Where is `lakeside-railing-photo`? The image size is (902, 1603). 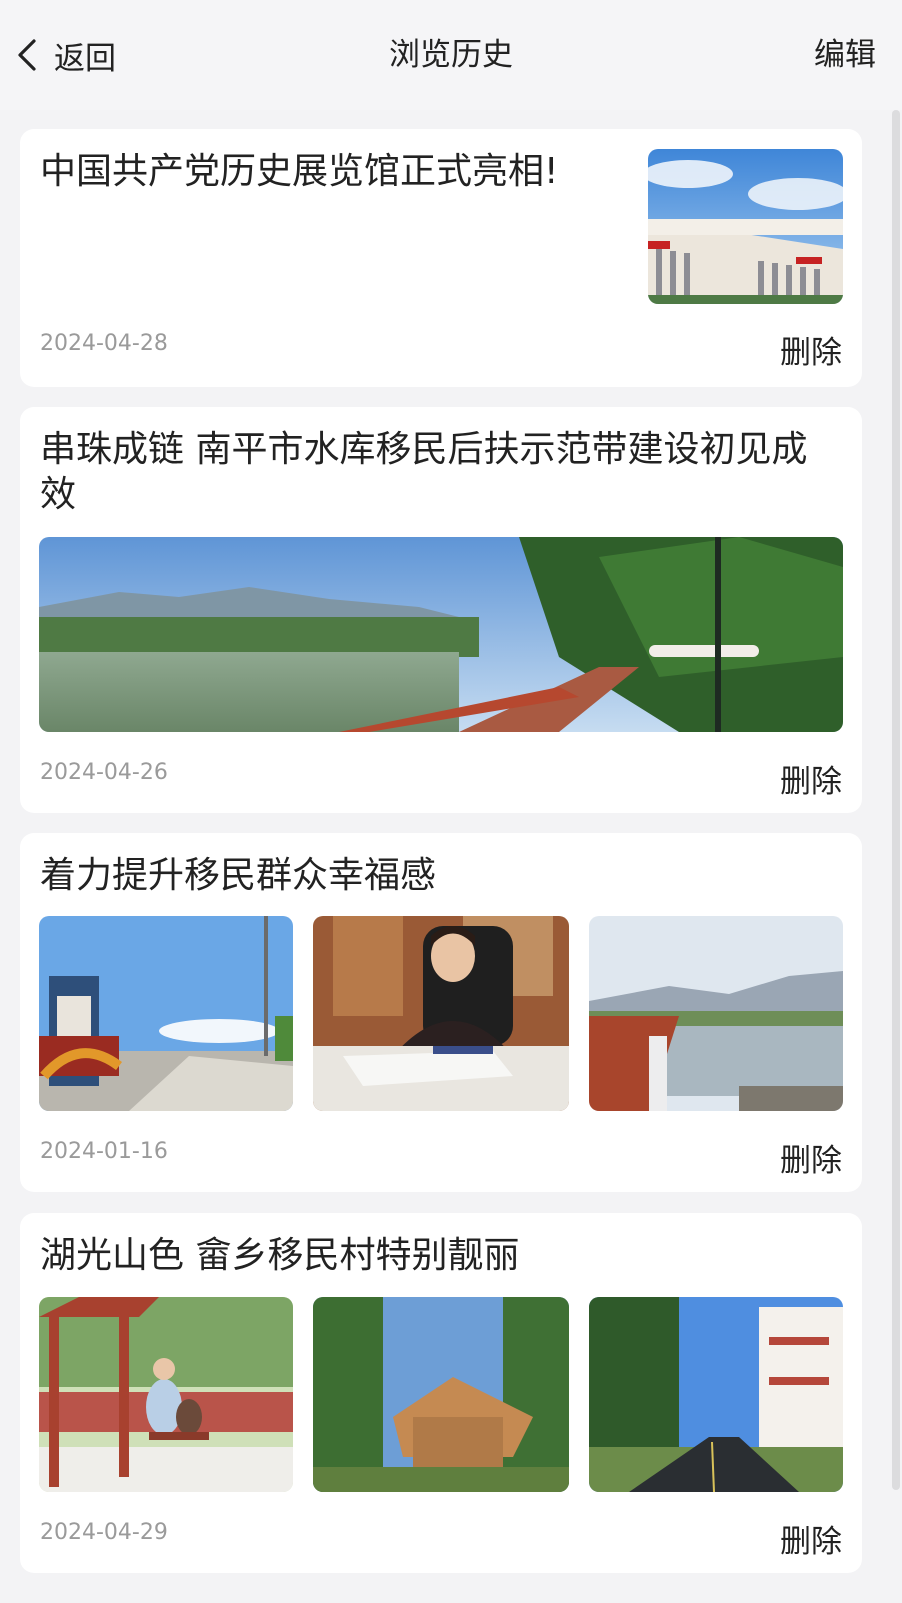
lakeside-railing-photo is located at coordinates (716, 1013).